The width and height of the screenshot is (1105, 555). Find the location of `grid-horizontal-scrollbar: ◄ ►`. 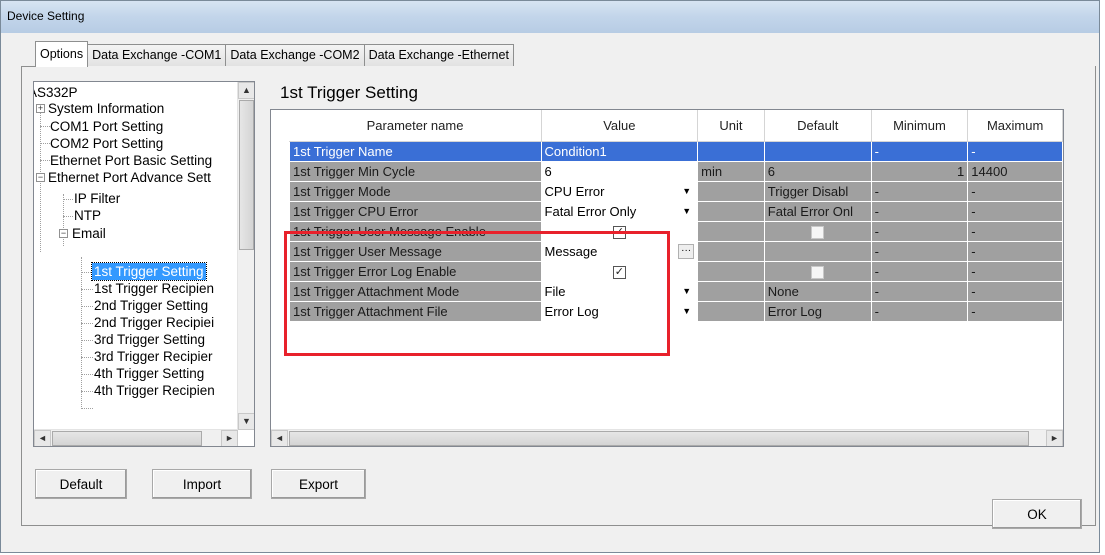

grid-horizontal-scrollbar: ◄ ► is located at coordinates (667, 437).